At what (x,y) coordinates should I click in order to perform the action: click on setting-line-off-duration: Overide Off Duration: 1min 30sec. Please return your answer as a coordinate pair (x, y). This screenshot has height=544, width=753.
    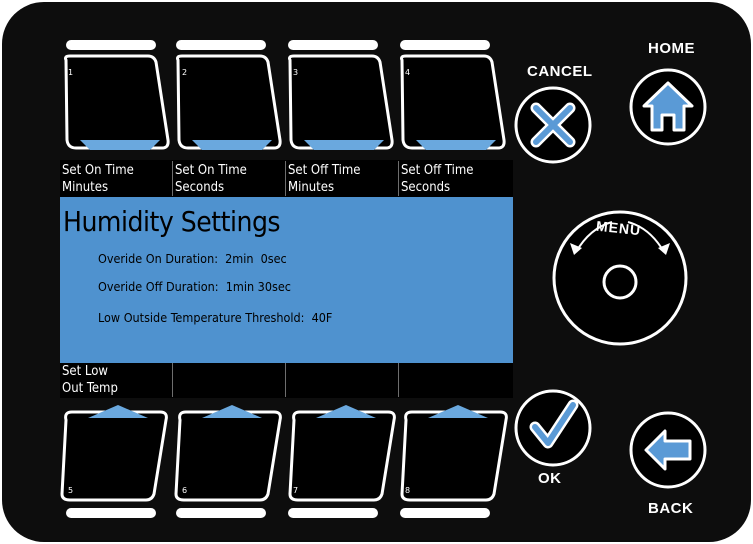
    Looking at the image, I should click on (194, 286).